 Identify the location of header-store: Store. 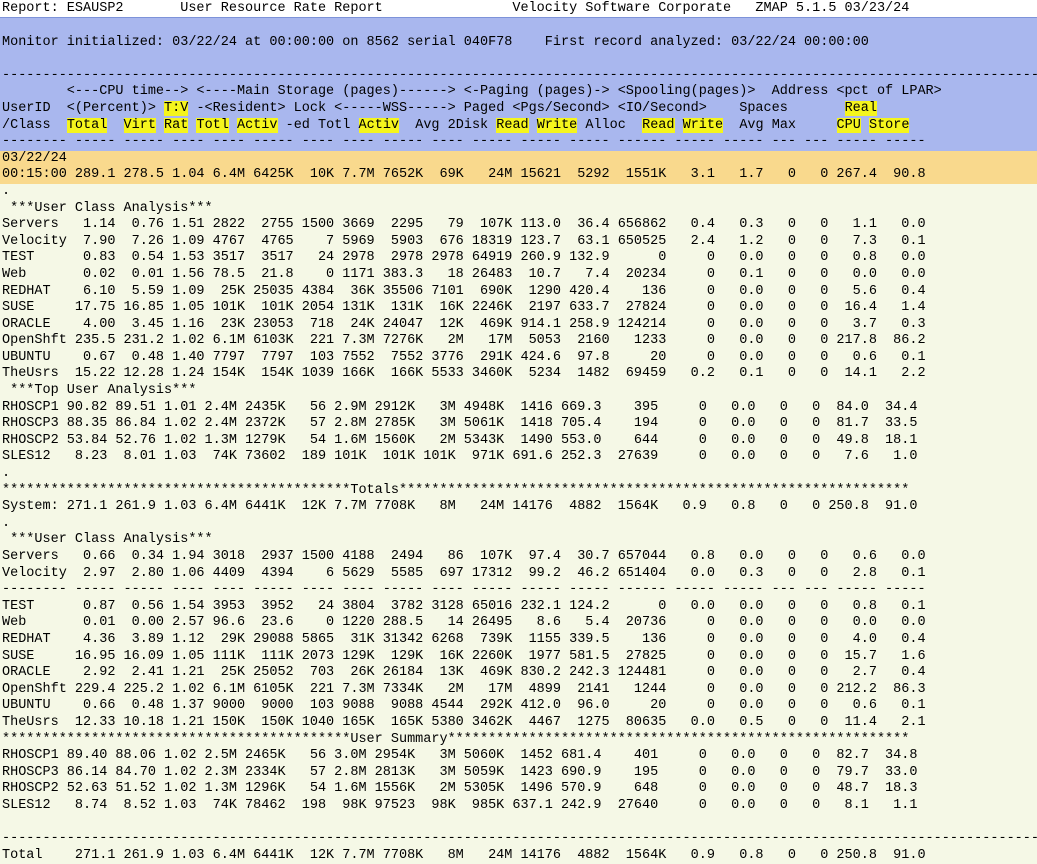
(889, 125).